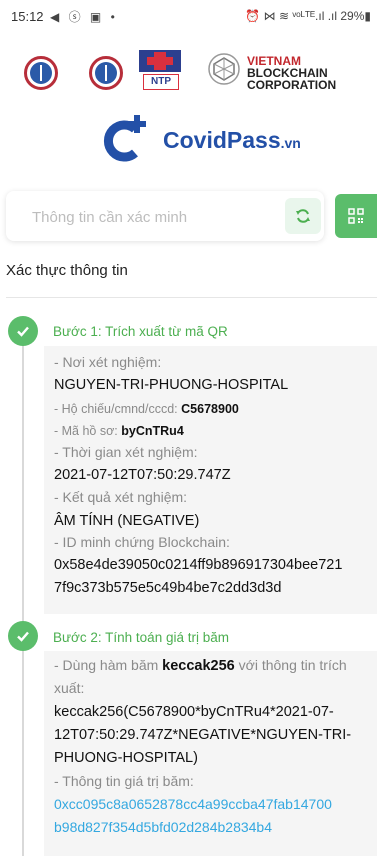 The image size is (377, 856). What do you see at coordinates (84, 17) in the screenshot?
I see `notification-icons: ◀ ⓢ ▣ •` at bounding box center [84, 17].